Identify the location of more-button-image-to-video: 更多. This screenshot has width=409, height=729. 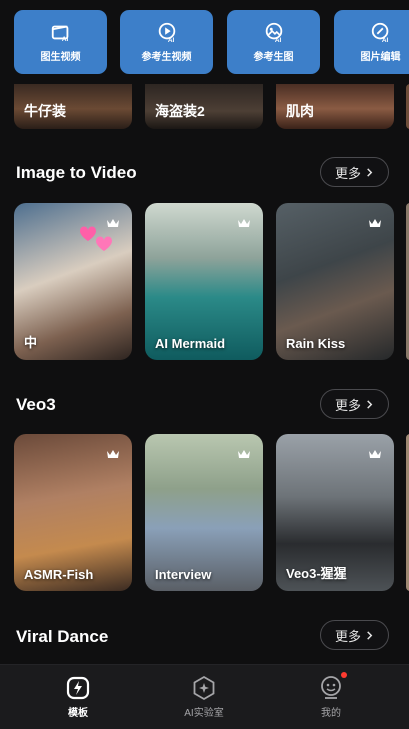
(354, 172).